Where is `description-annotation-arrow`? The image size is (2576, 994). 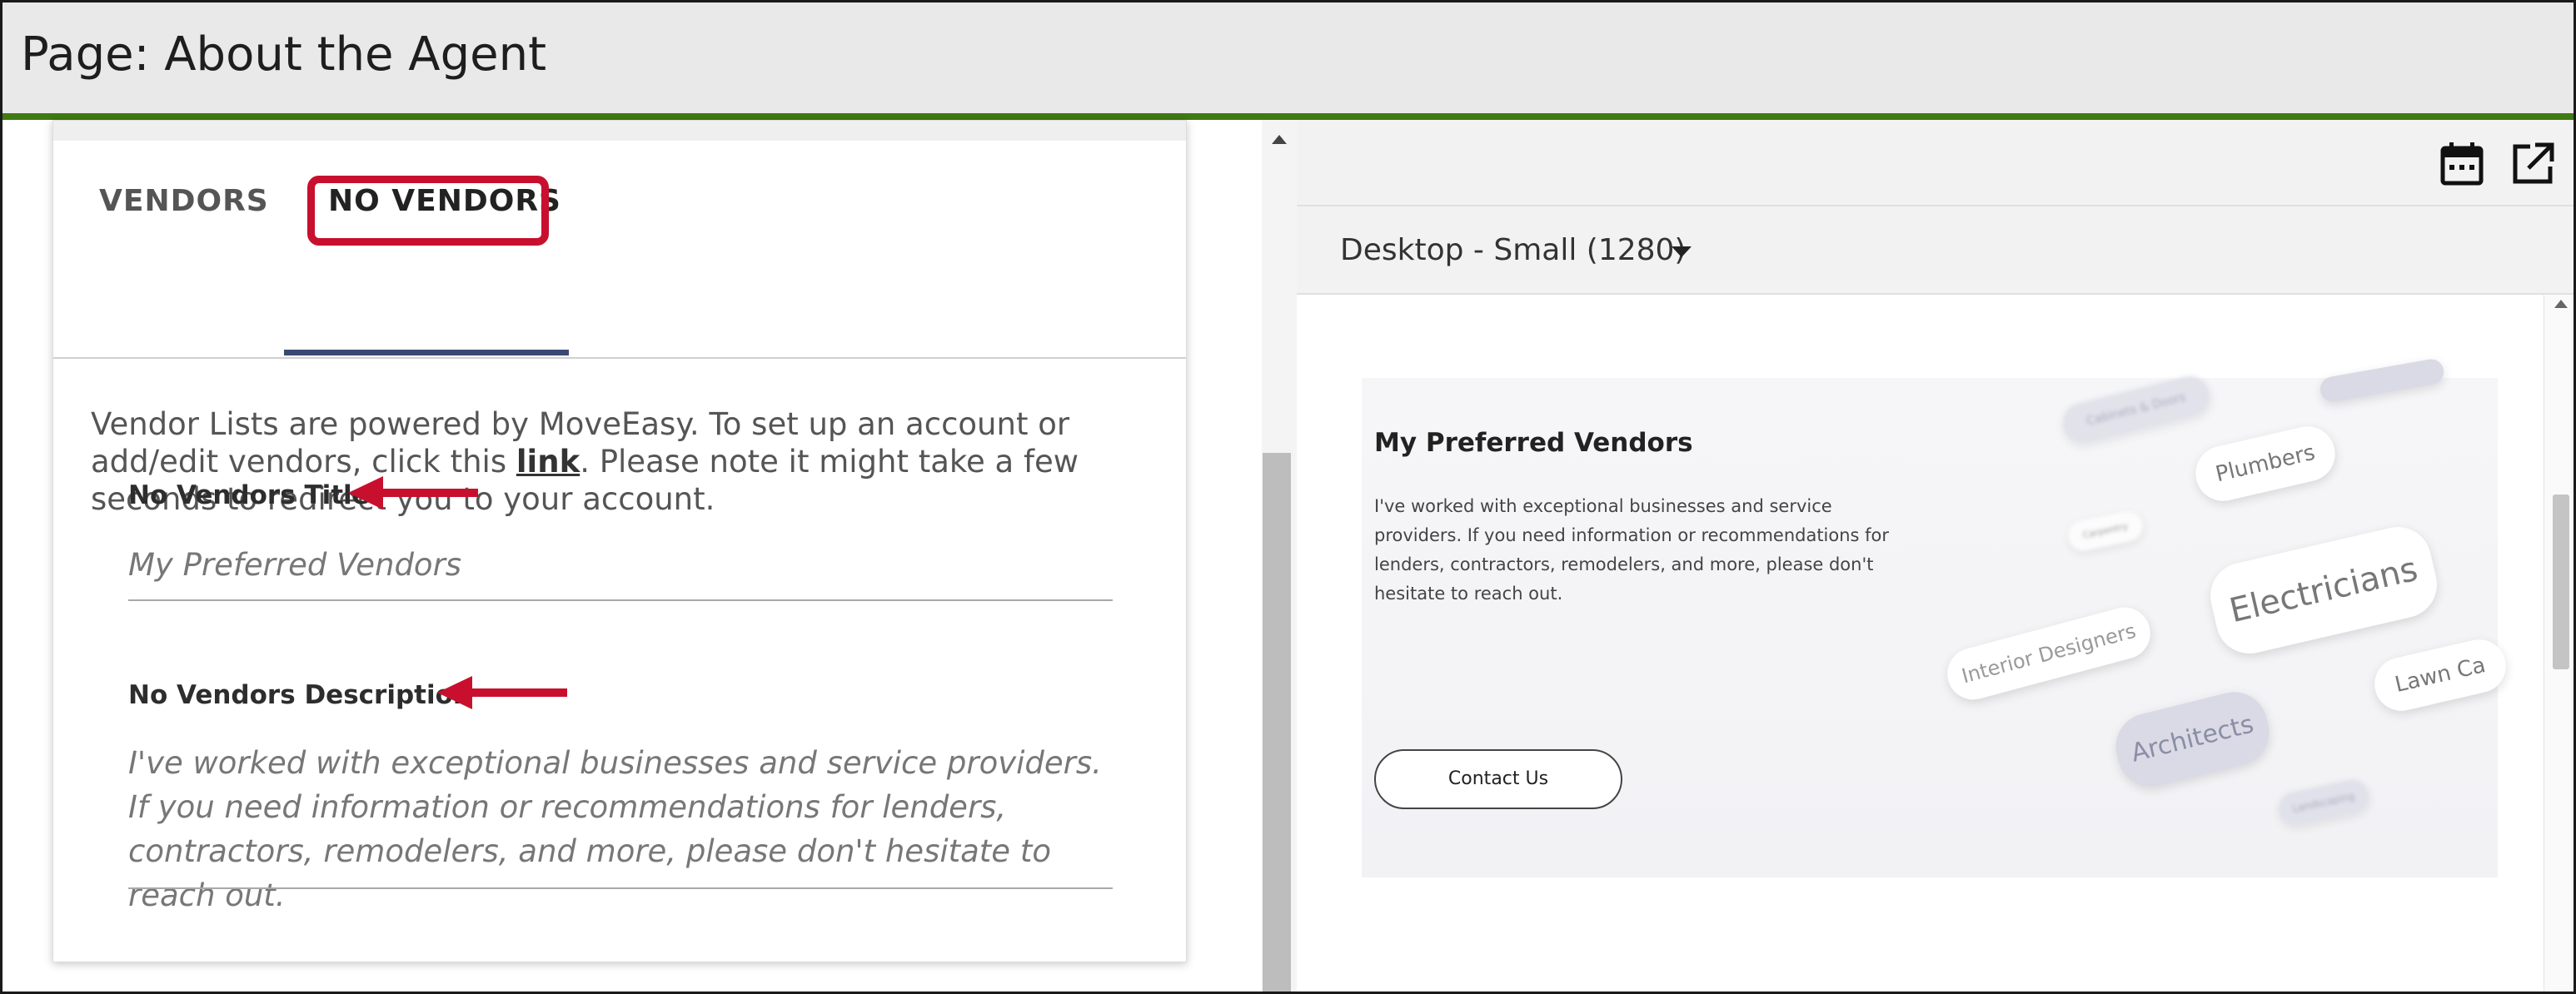
description-annotation-arrow is located at coordinates (502, 692).